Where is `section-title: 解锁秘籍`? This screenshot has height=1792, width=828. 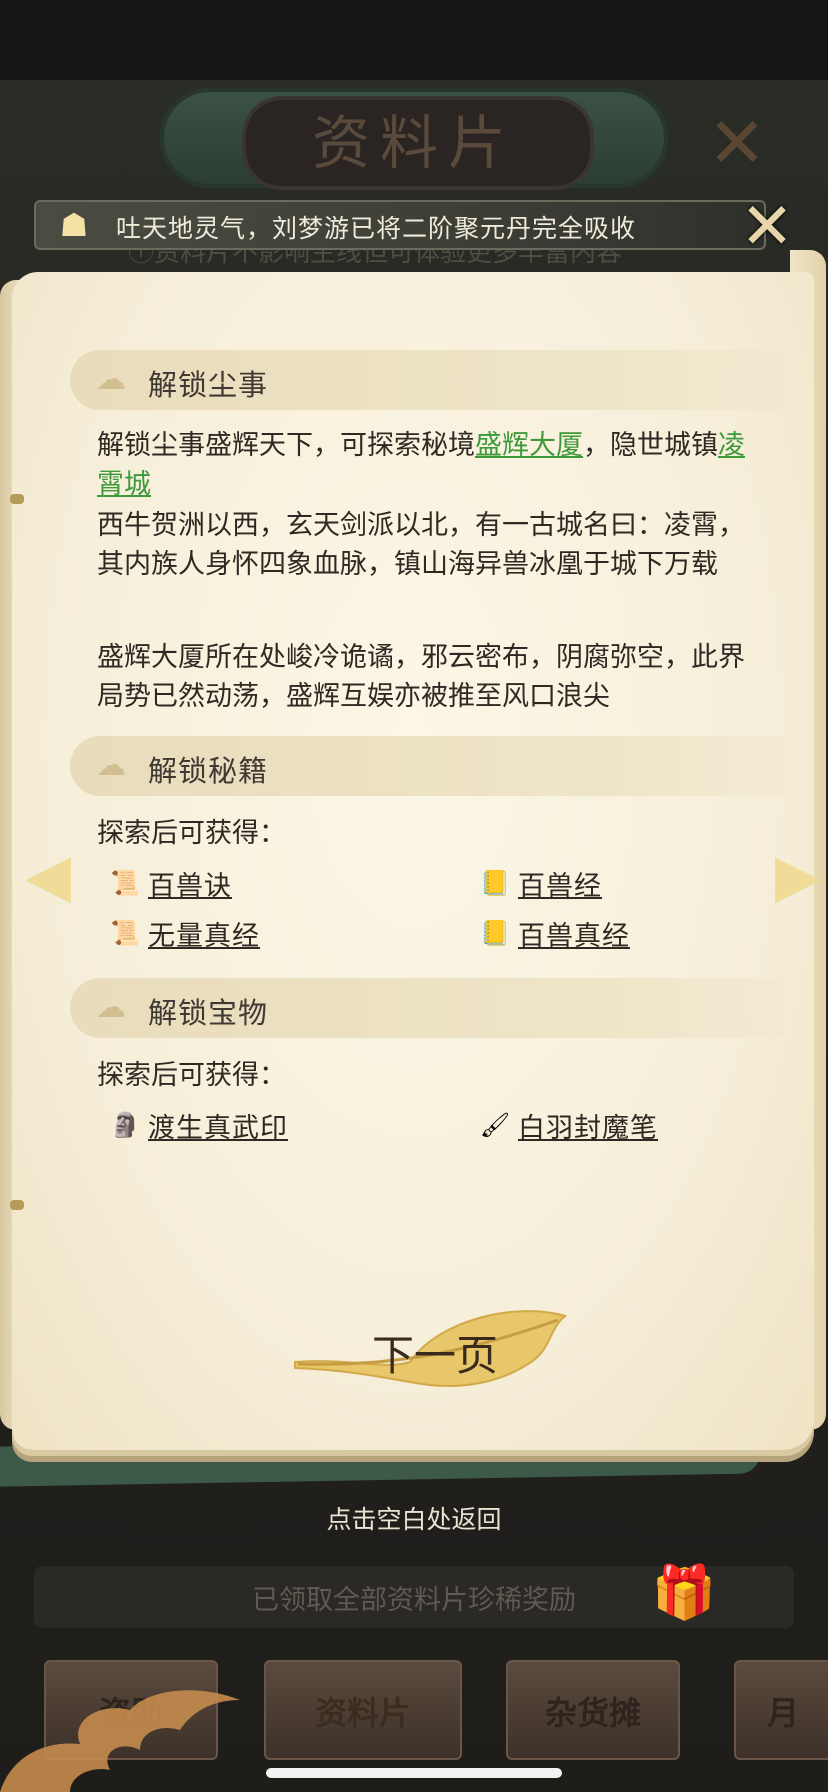 section-title: 解锁秘籍 is located at coordinates (208, 771).